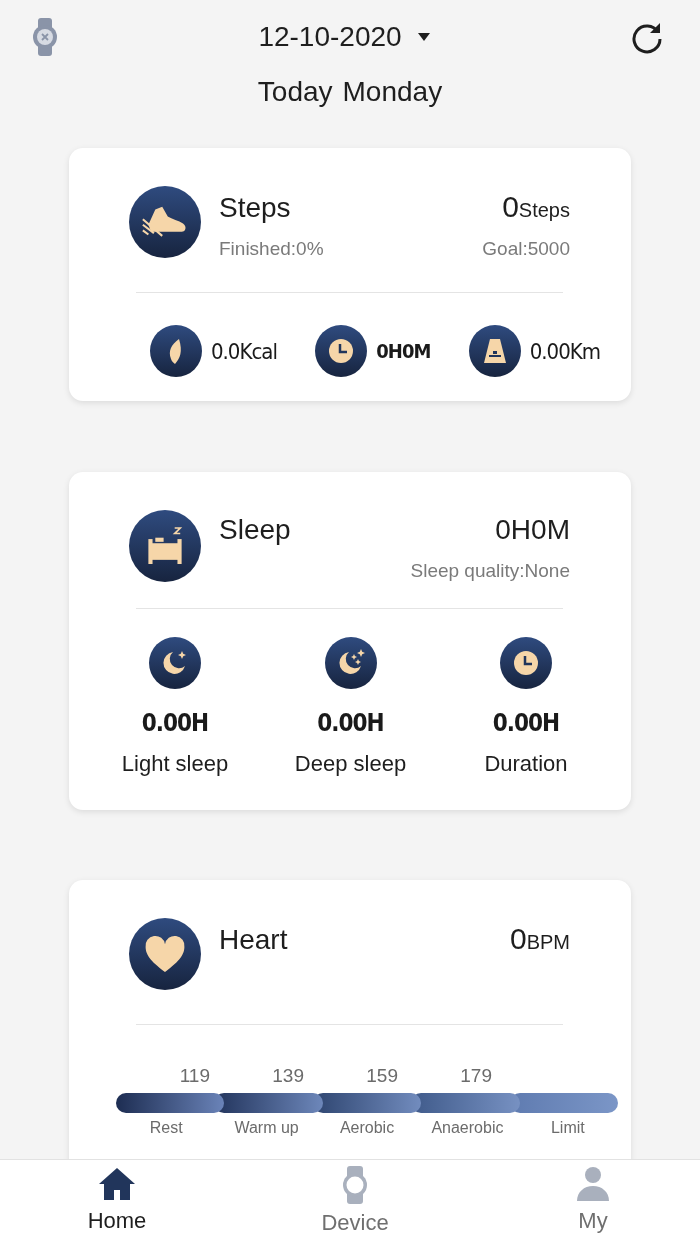  Describe the element at coordinates (494, 351) in the screenshot. I see `road-icon` at that location.